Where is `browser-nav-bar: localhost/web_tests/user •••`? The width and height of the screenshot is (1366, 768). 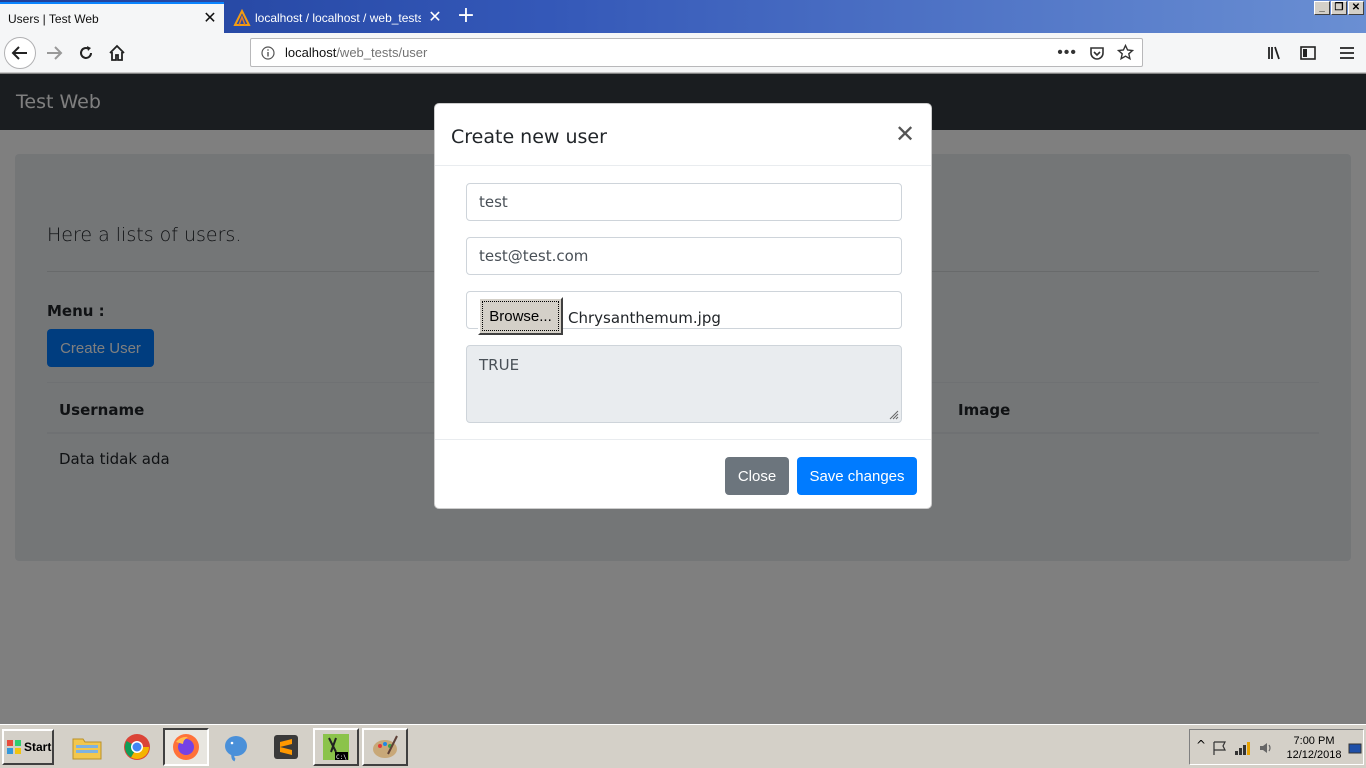
browser-nav-bar: localhost/web_tests/user ••• is located at coordinates (683, 53).